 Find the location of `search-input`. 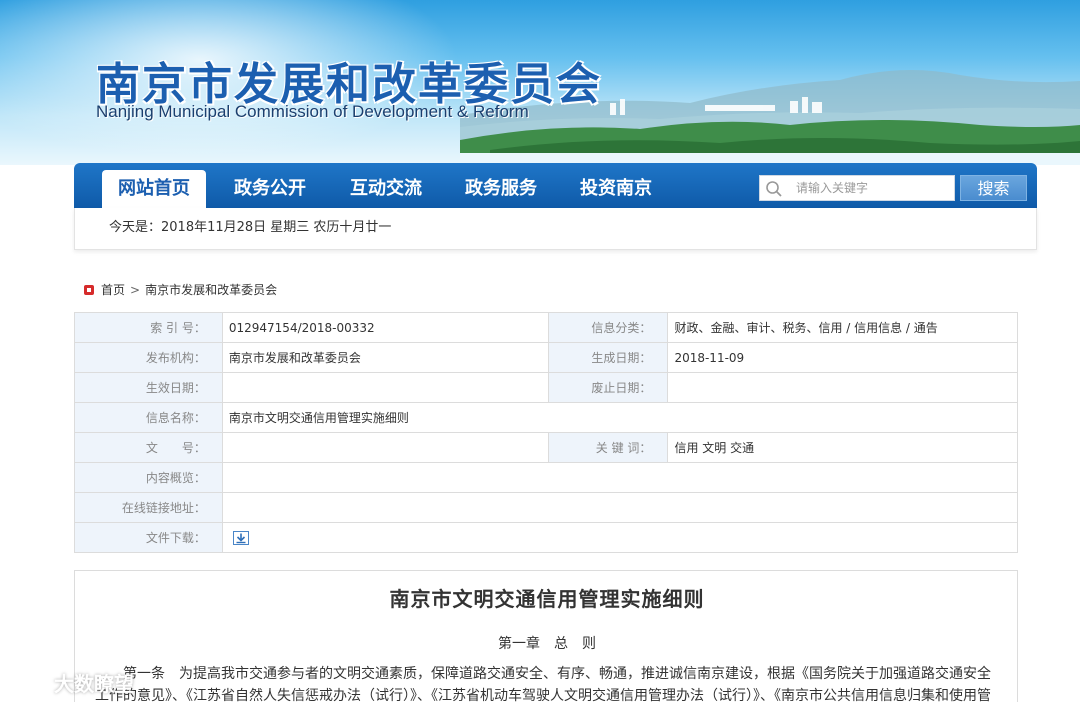

search-input is located at coordinates (873, 188).